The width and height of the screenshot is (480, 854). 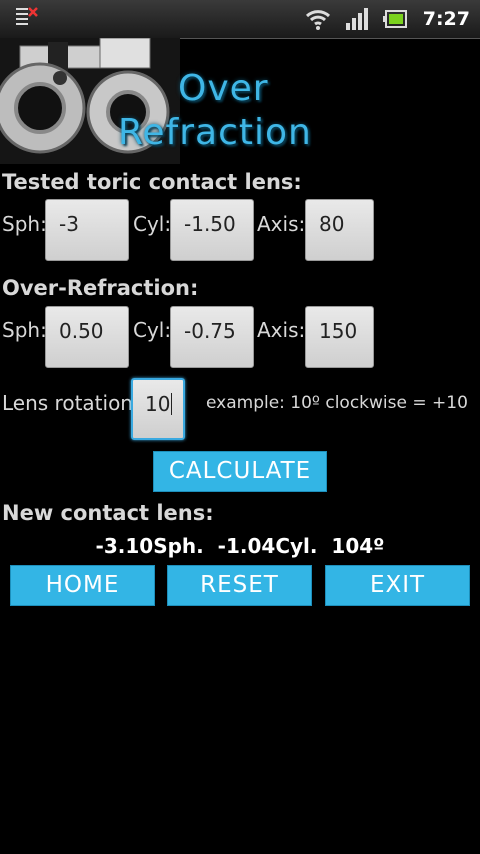 I want to click on reset-button: RESET, so click(x=239, y=585).